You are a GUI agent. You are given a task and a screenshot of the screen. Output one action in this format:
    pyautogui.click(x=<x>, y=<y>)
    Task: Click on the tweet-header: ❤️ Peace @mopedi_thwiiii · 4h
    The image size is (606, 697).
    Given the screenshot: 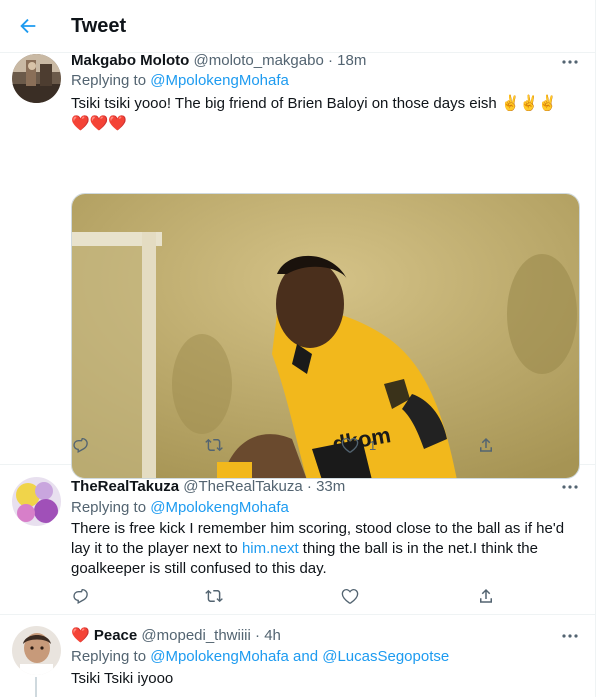 What is the action you would take?
    pyautogui.click(x=176, y=635)
    